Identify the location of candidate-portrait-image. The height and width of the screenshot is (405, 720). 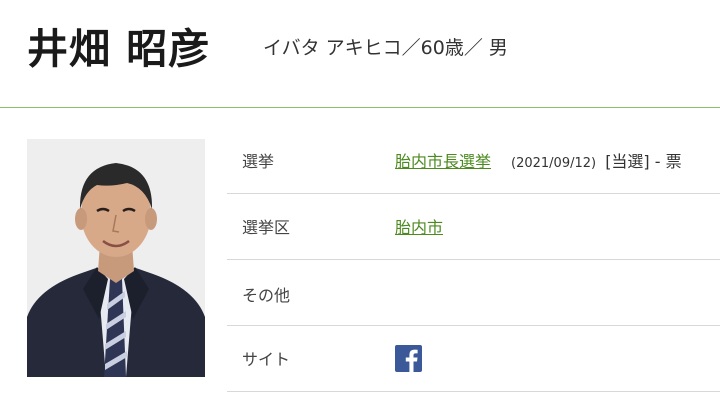
(116, 258).